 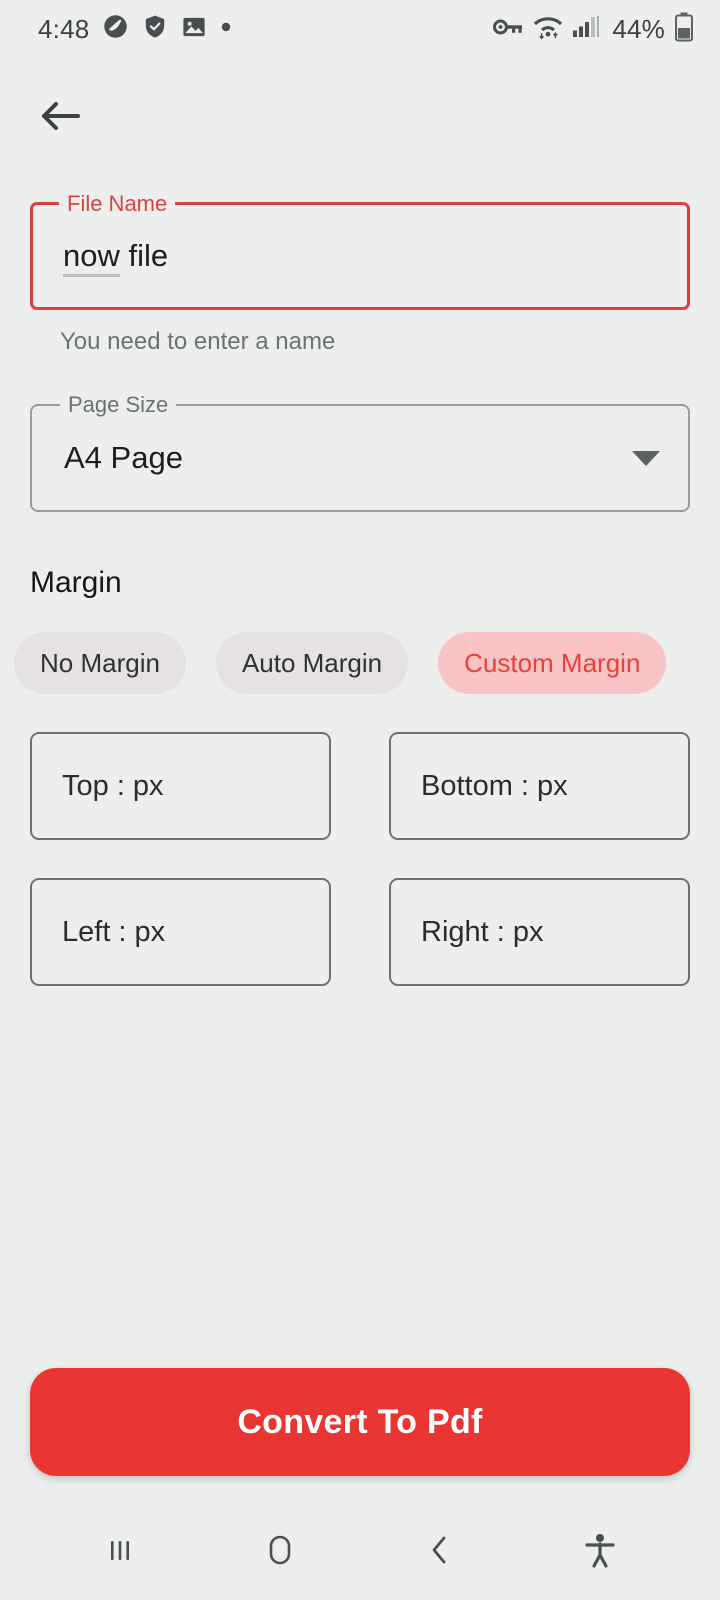 I want to click on home-icon, so click(x=280, y=1552).